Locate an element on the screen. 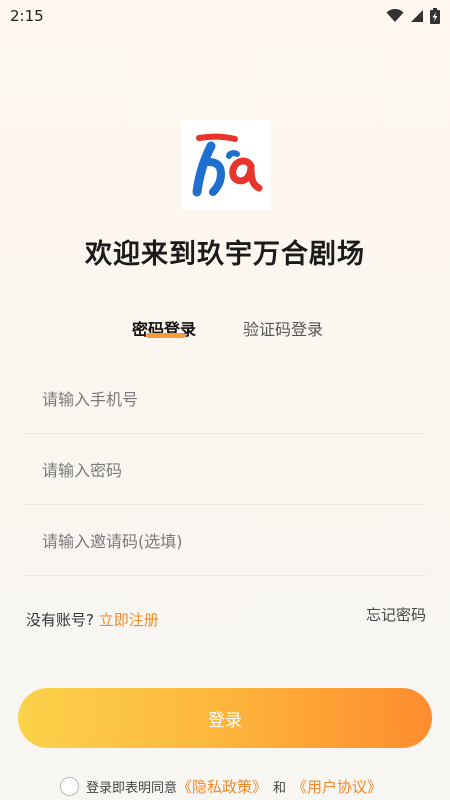 The width and height of the screenshot is (450, 800). register-row: 没有账号? 立即注册 is located at coordinates (92, 619).